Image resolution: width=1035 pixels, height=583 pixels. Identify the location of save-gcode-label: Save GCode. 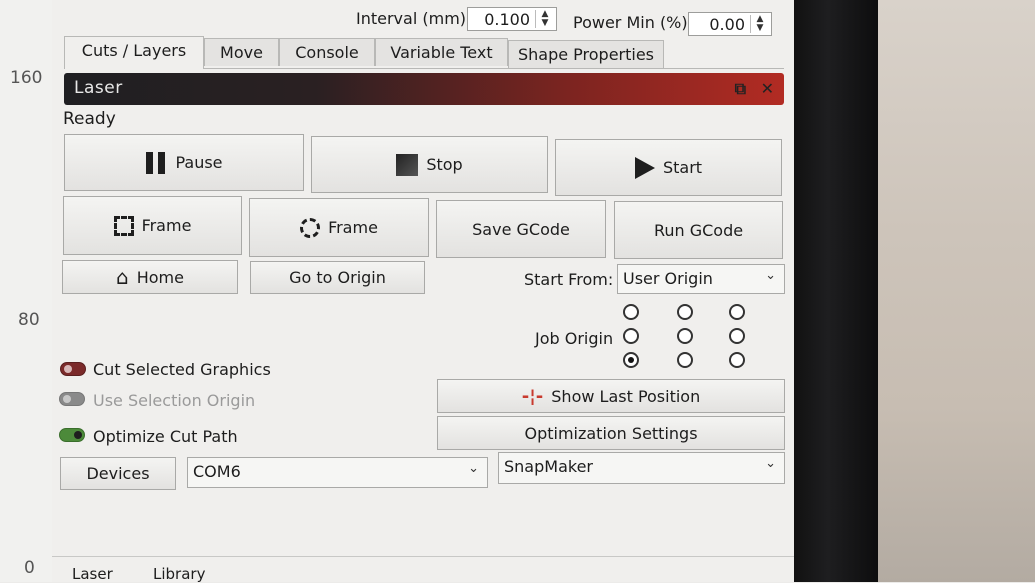
(521, 229).